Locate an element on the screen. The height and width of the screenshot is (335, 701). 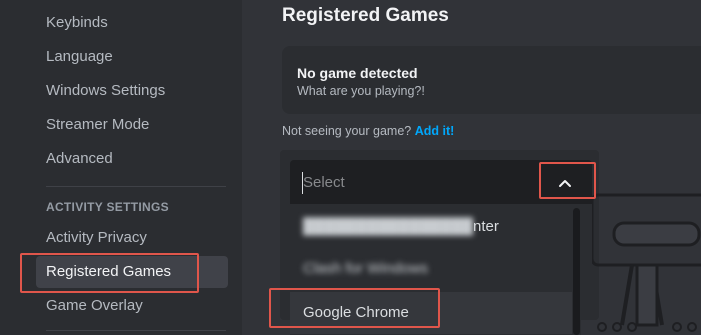
section-header-activity-settings: ACTIVITY SETTINGS is located at coordinates (107, 207).